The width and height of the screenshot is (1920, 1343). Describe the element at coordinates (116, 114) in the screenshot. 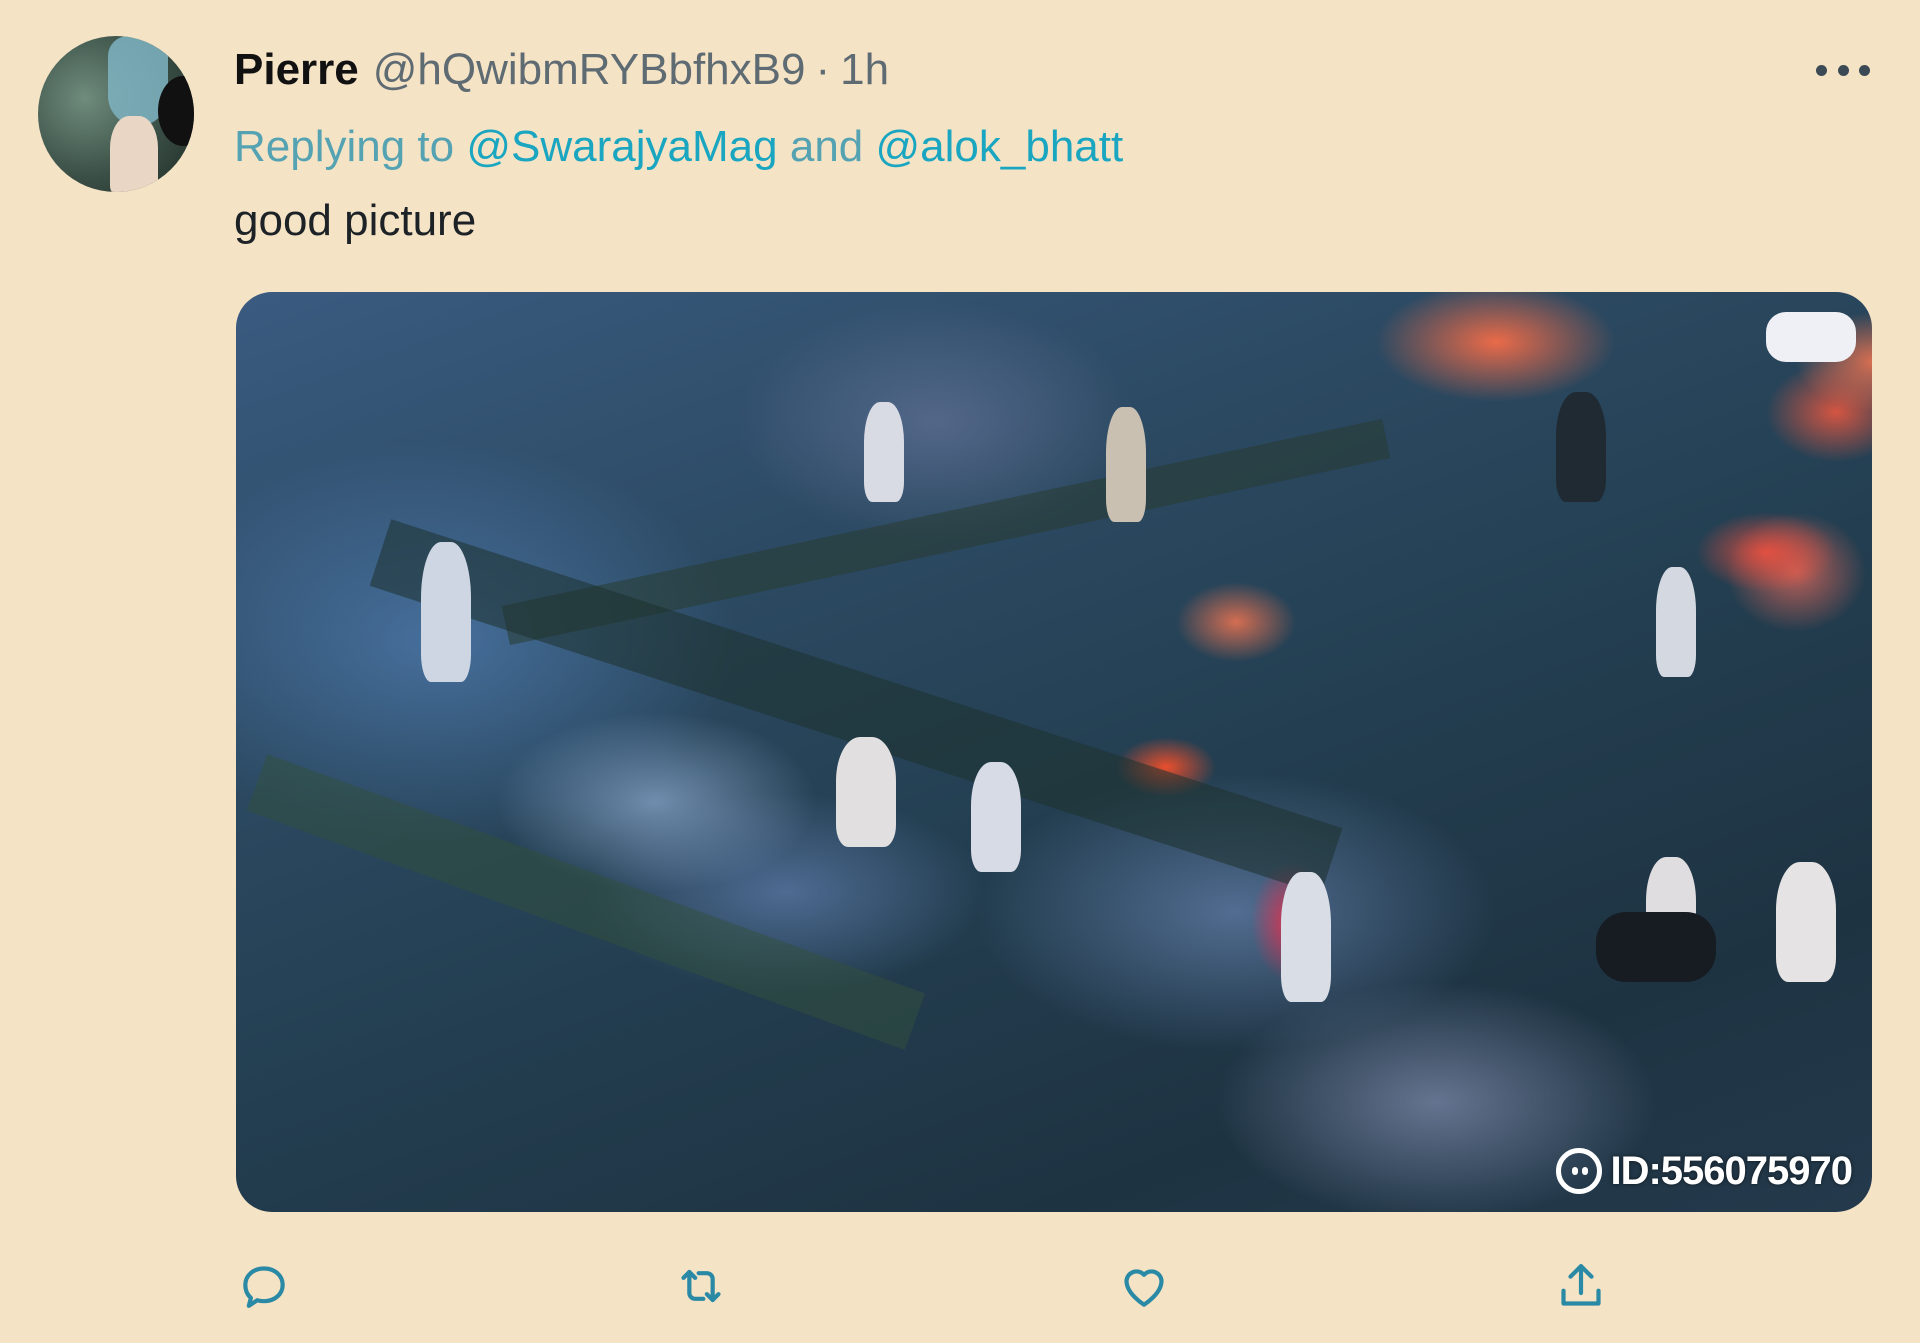

I see `avatar` at that location.